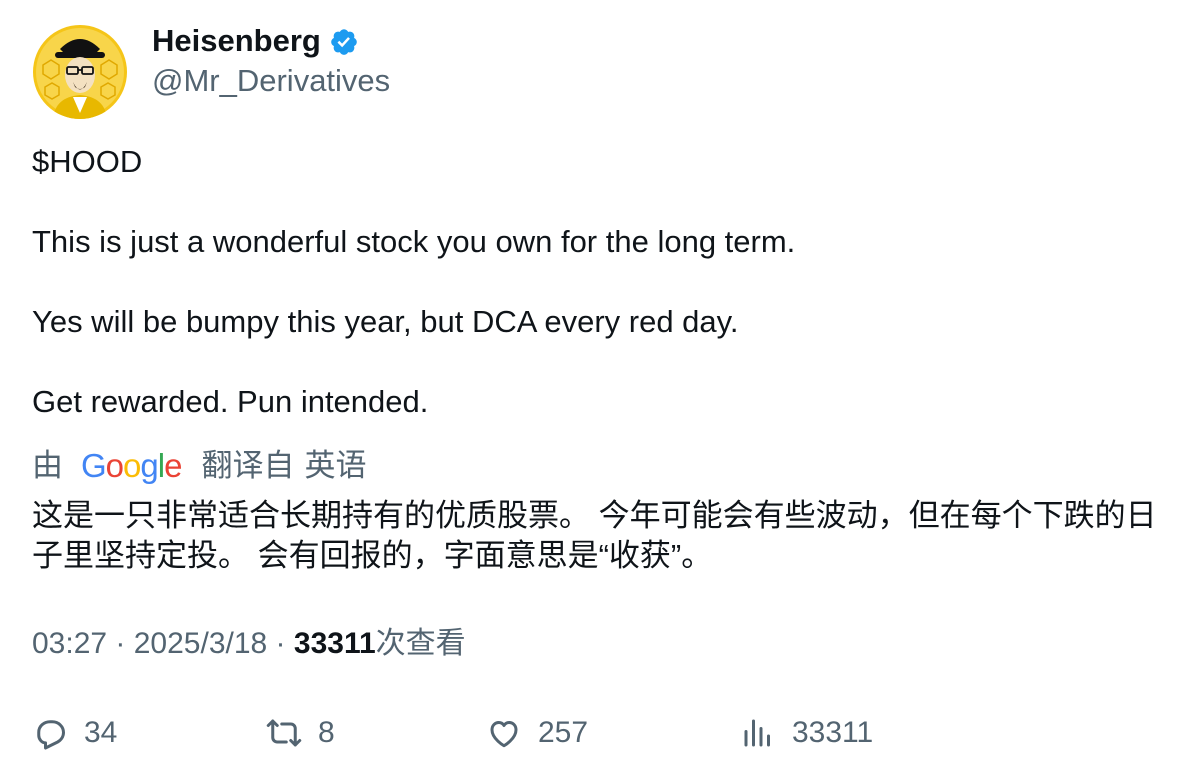 Image resolution: width=1196 pixels, height=778 pixels. What do you see at coordinates (326, 732) in the screenshot?
I see `retweet-count: 8` at bounding box center [326, 732].